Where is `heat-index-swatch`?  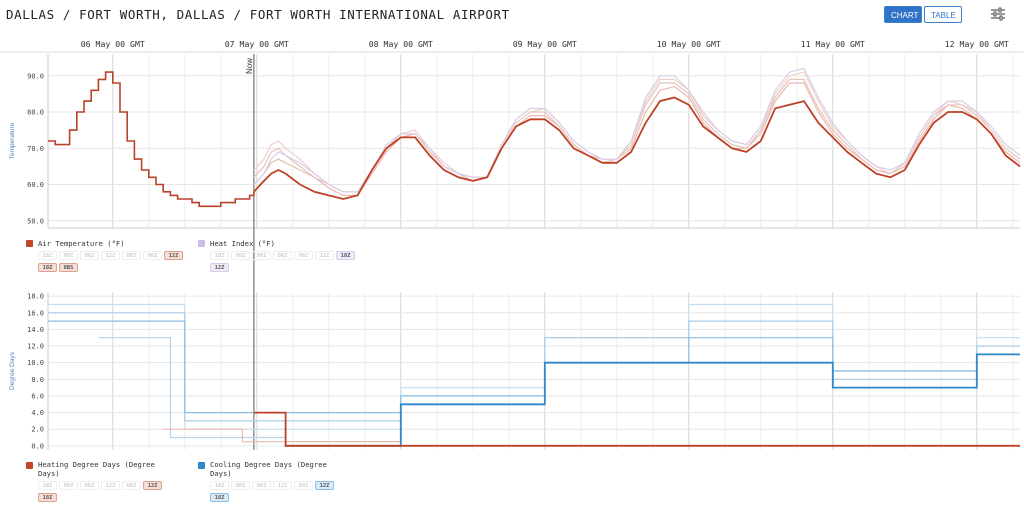 heat-index-swatch is located at coordinates (201, 243).